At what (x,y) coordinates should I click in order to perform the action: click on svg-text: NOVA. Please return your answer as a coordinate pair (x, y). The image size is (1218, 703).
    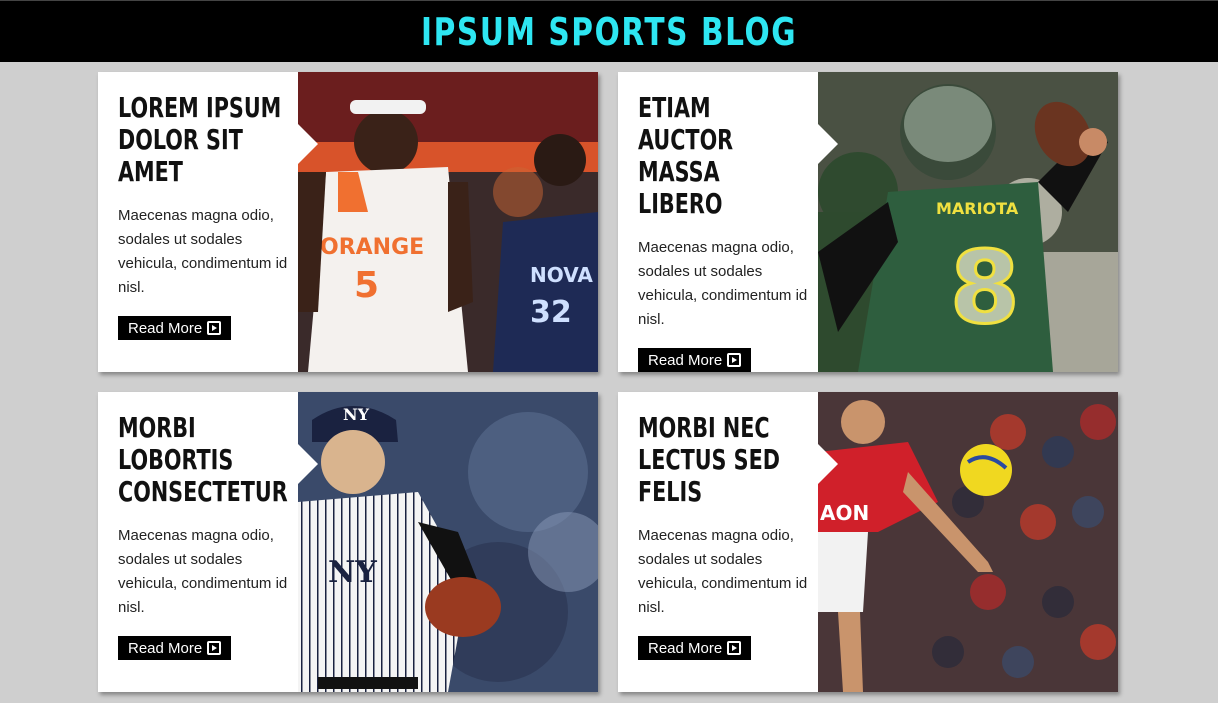
    Looking at the image, I should click on (561, 275).